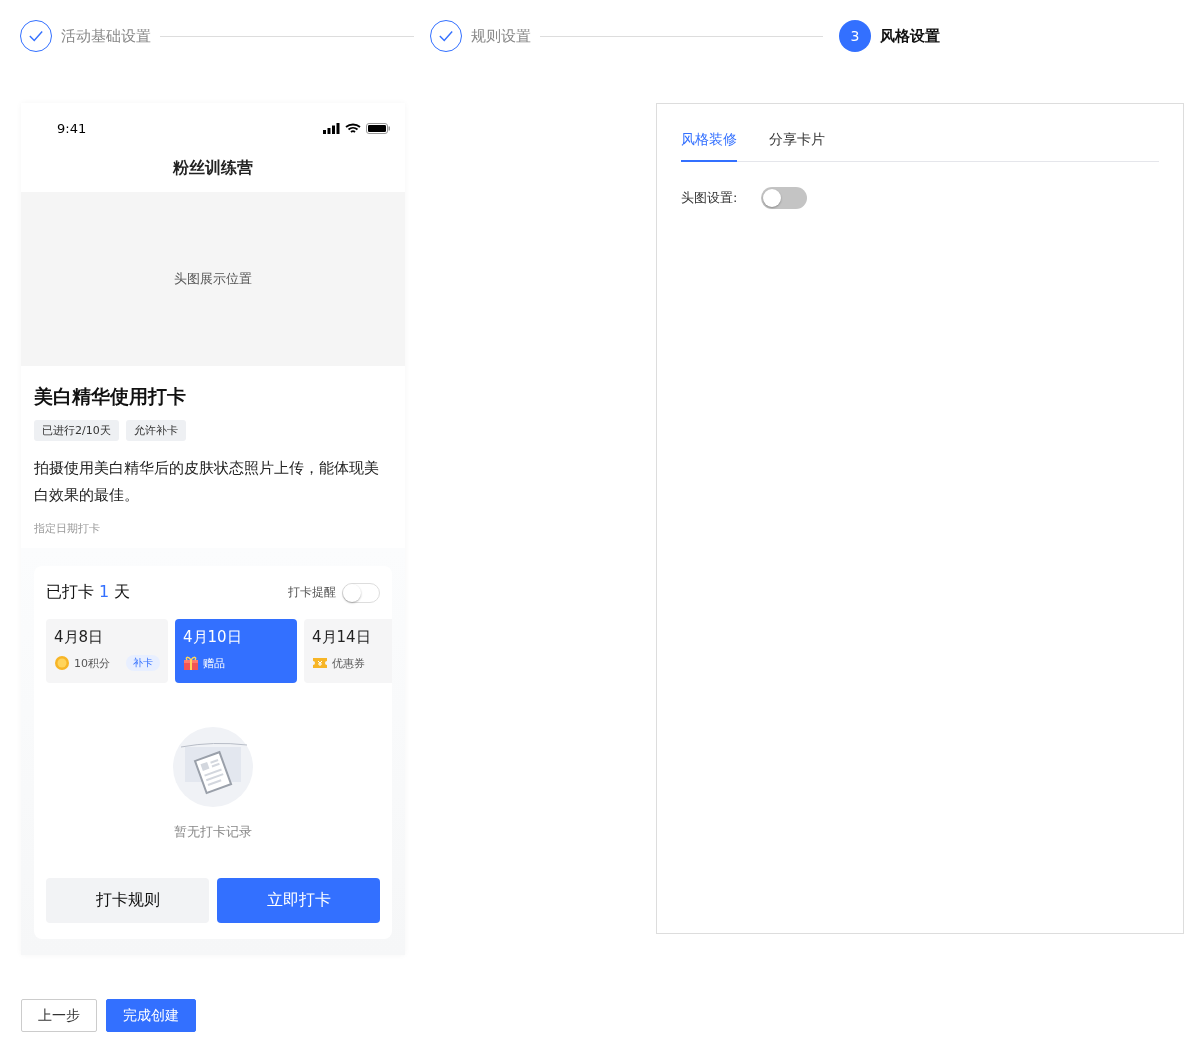 The width and height of the screenshot is (1200, 1047). I want to click on coin-icon, so click(62, 663).